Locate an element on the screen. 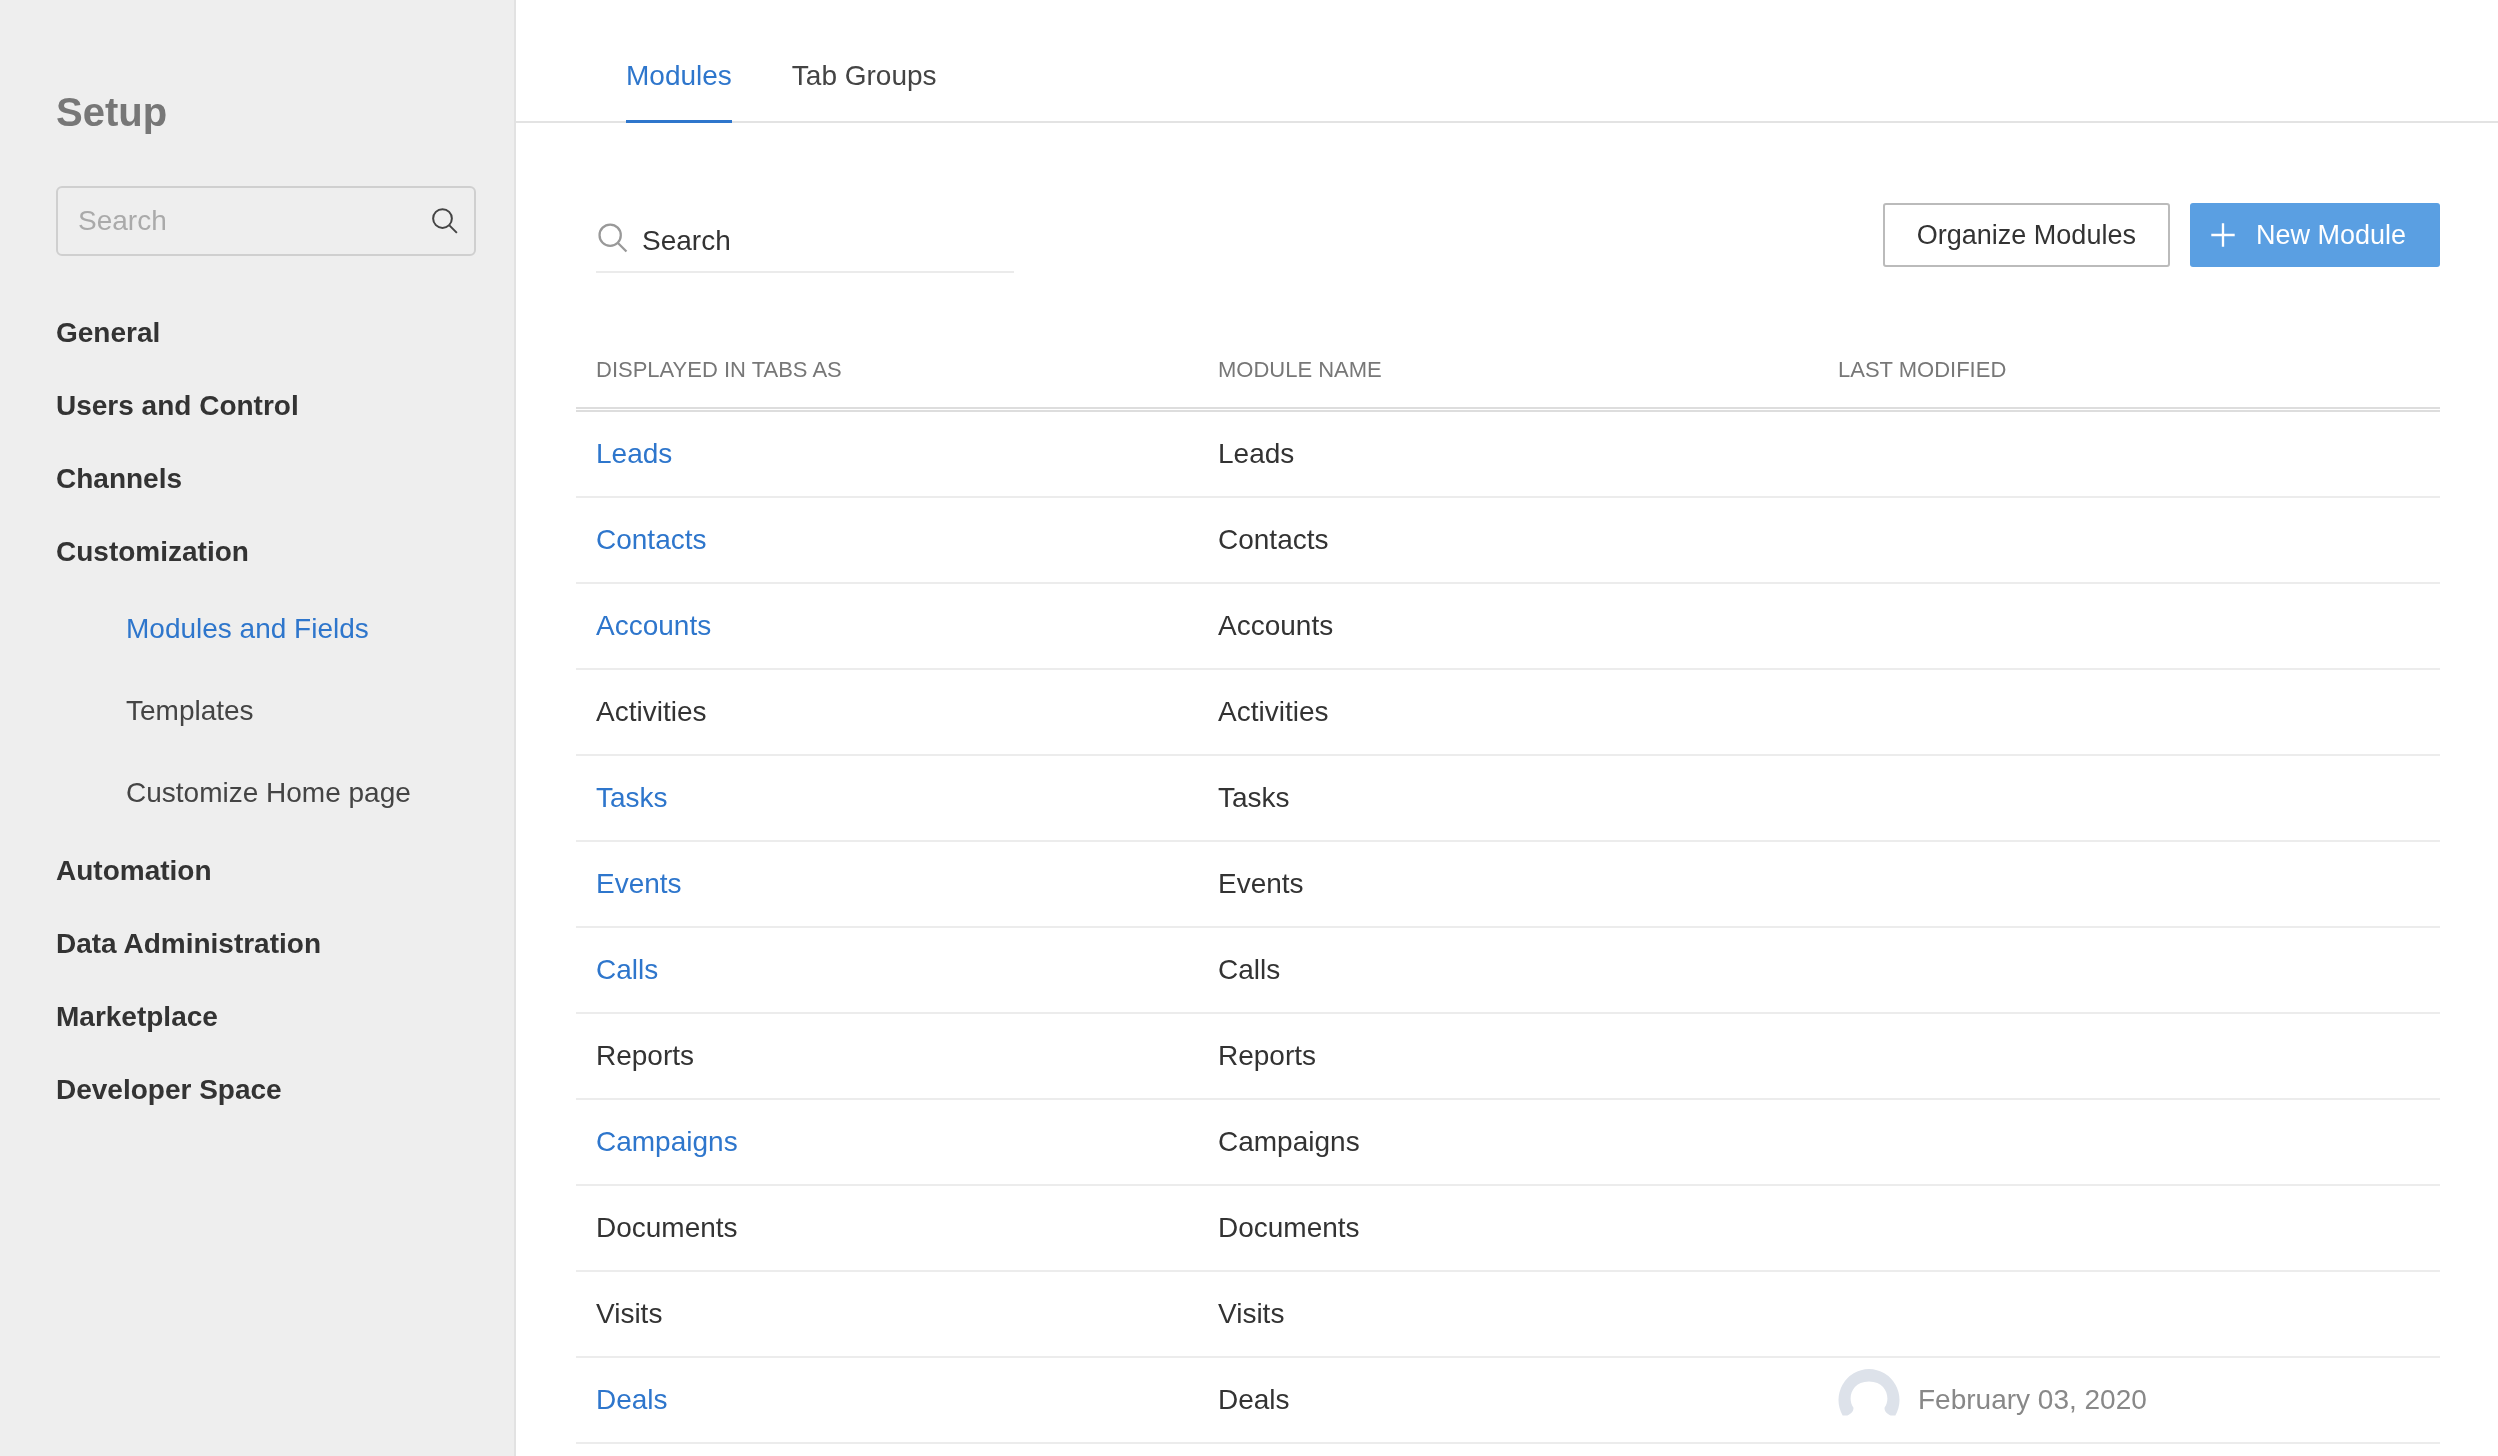  tab: Modules is located at coordinates (679, 91).